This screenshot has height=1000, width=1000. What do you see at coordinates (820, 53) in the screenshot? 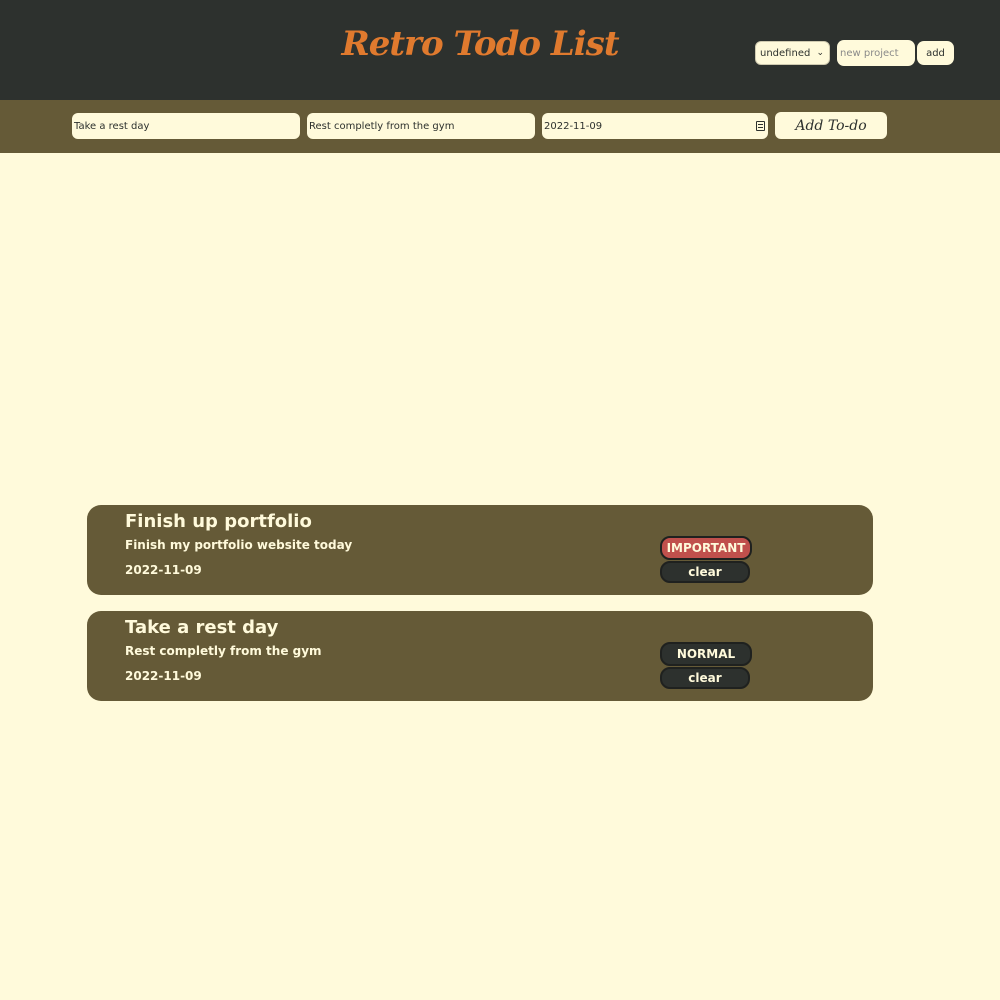
I see `chevron-down-icon: ⌄` at bounding box center [820, 53].